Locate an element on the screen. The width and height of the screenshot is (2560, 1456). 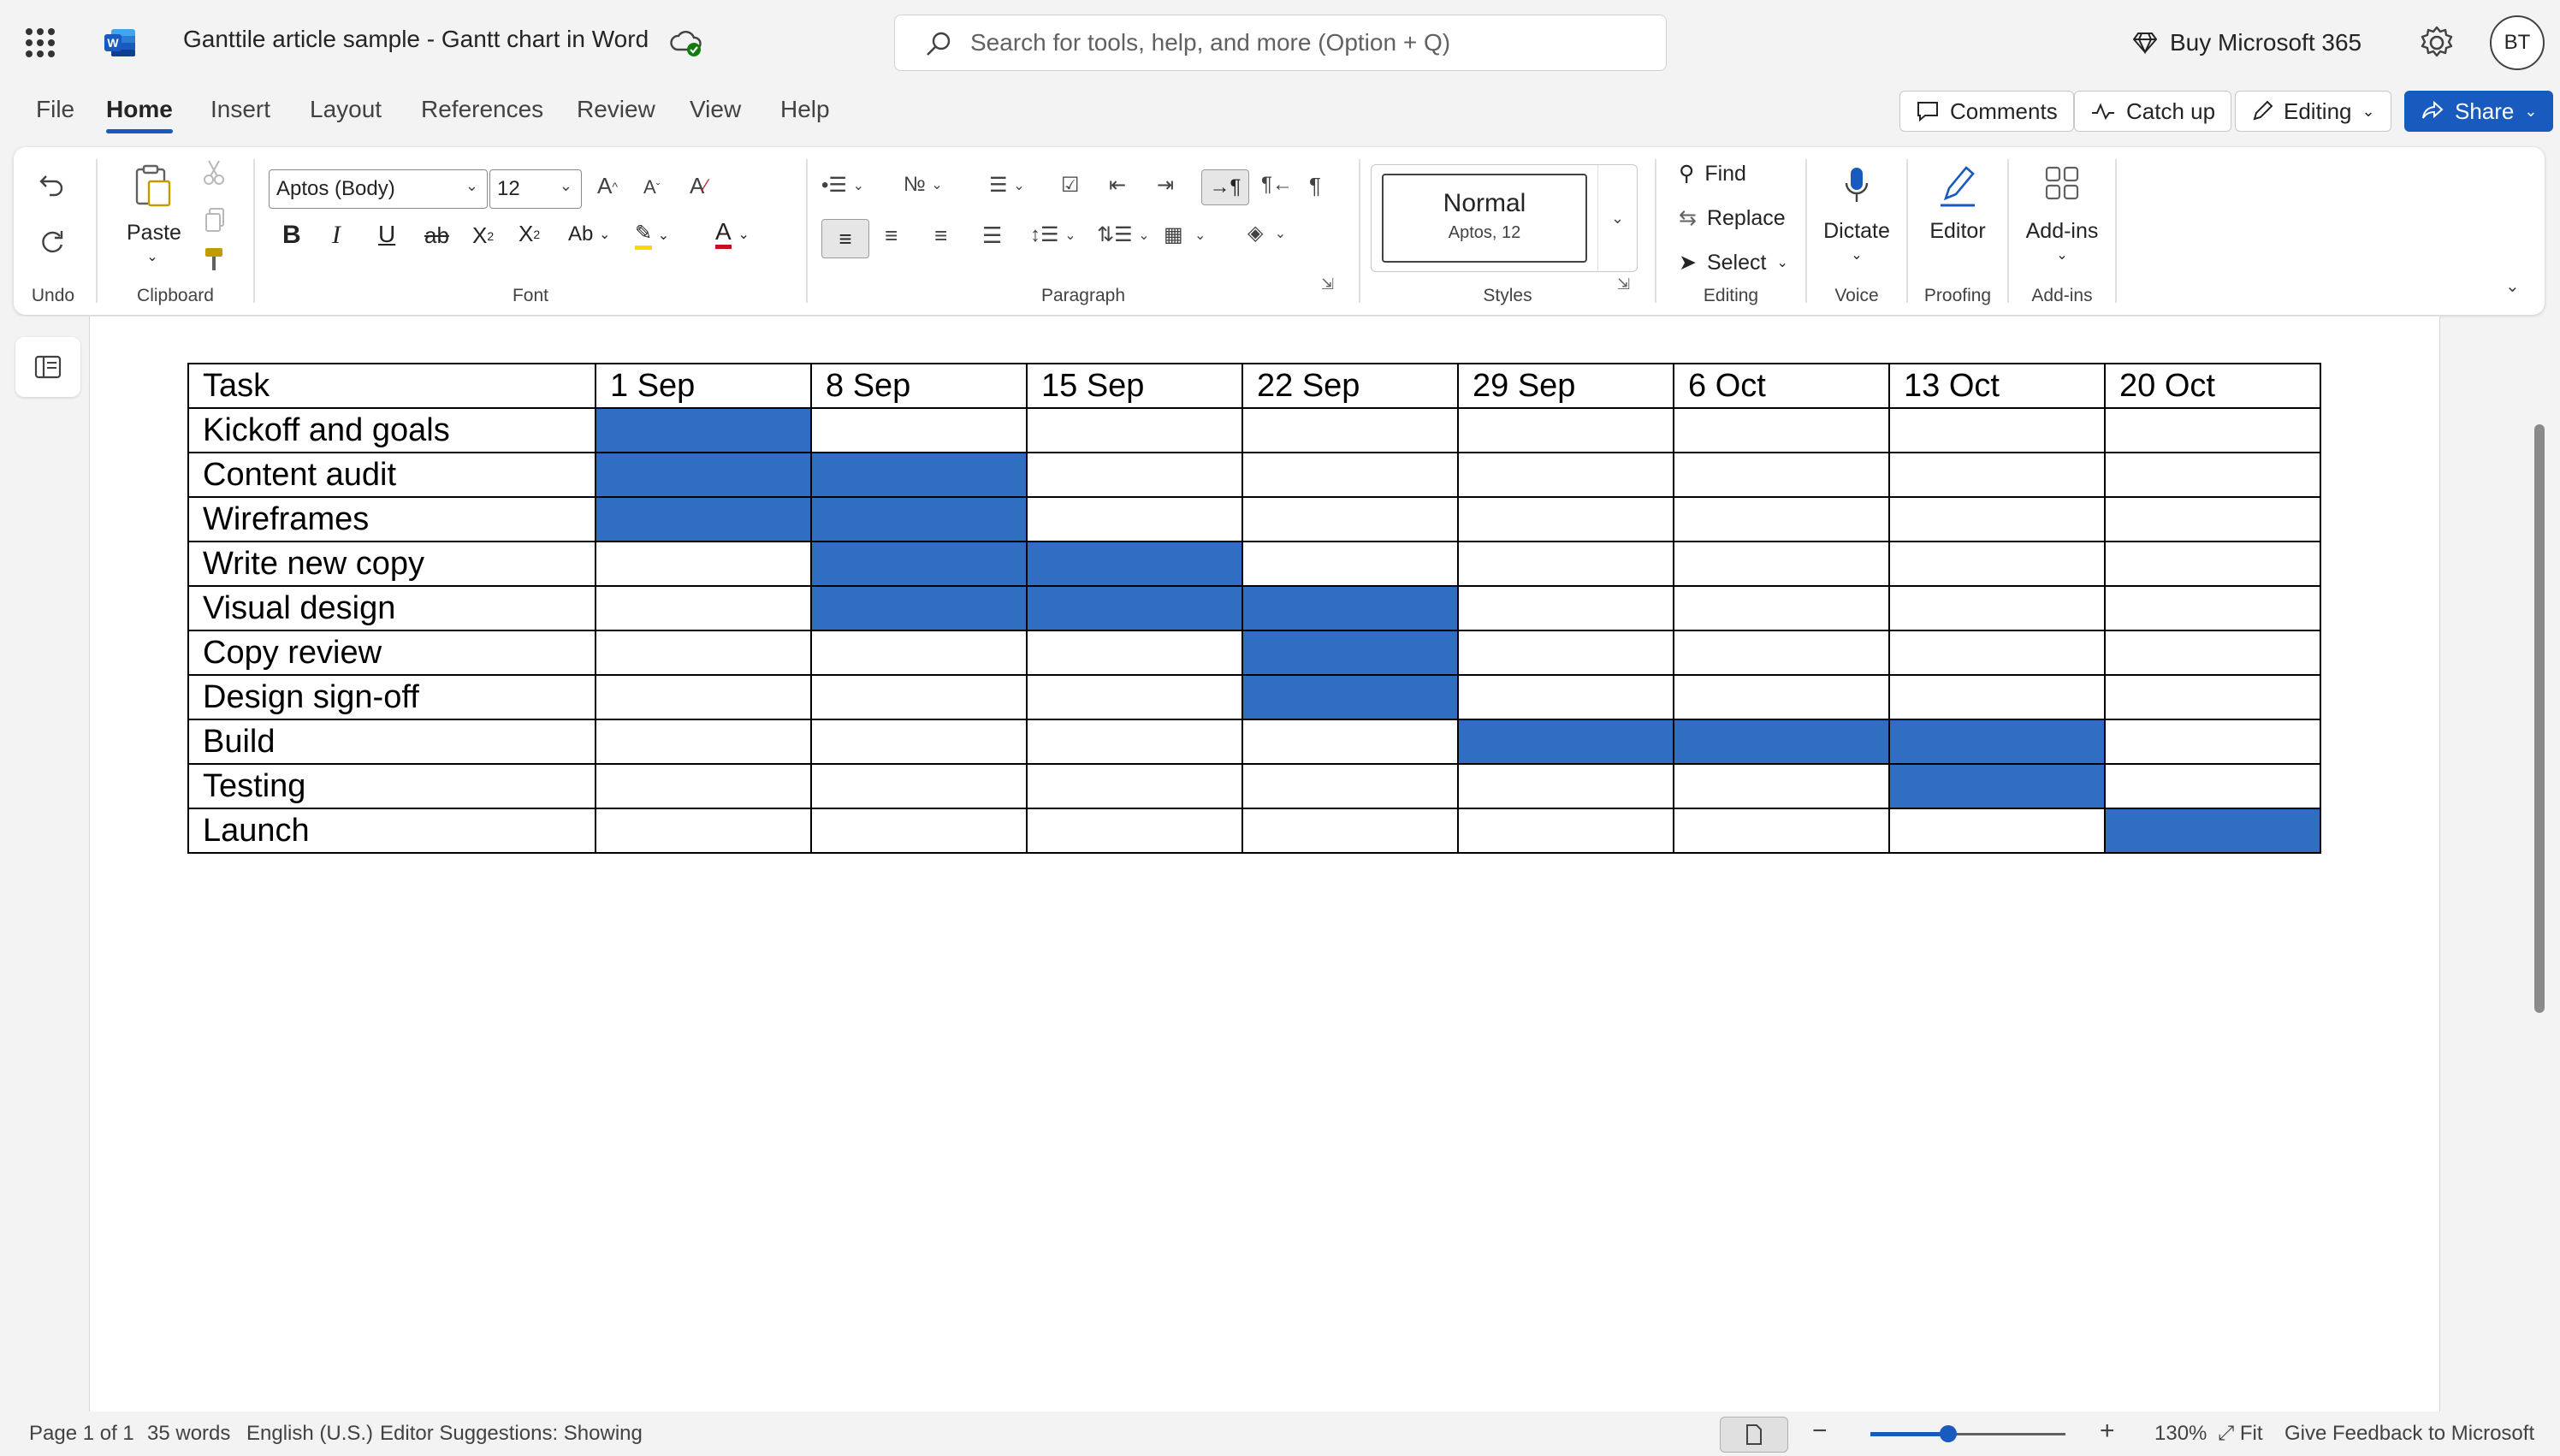
tab-file: File is located at coordinates (55, 110).